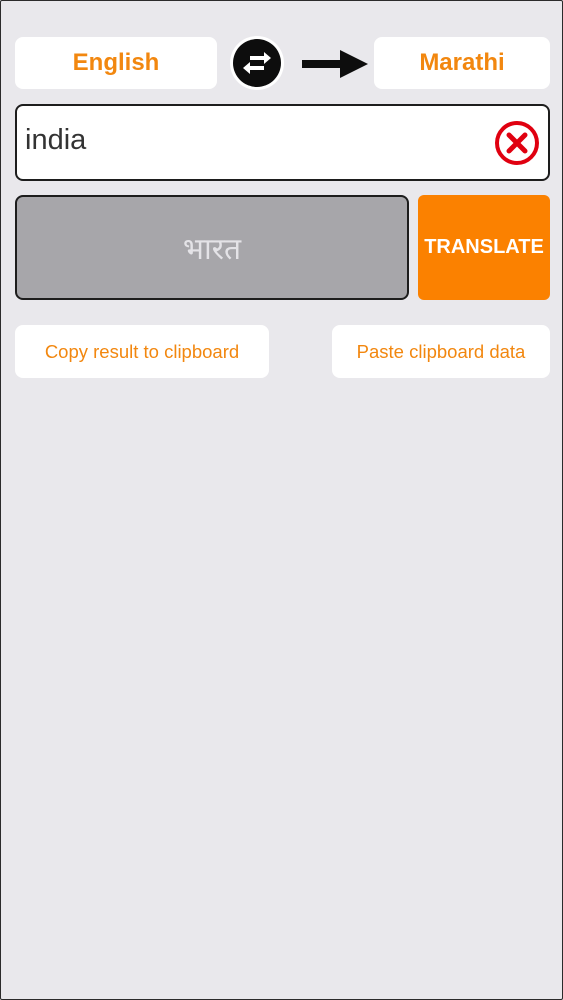 This screenshot has width=563, height=1000. I want to click on copy-result-button: Copy result to clipboard, so click(142, 351).